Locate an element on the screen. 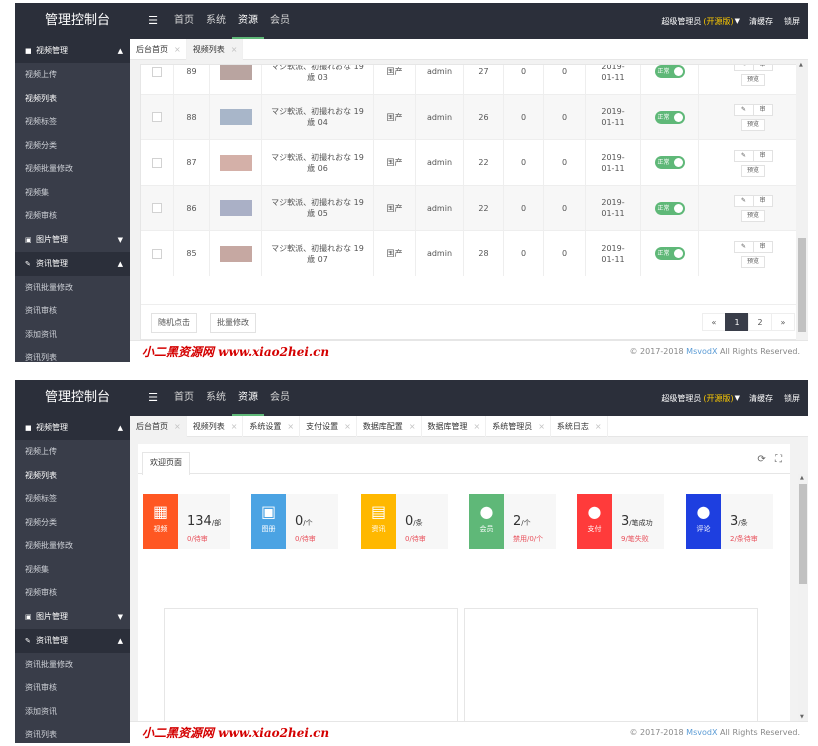 The image size is (818, 746). tab-5: 数据库管理 × is located at coordinates (454, 426).